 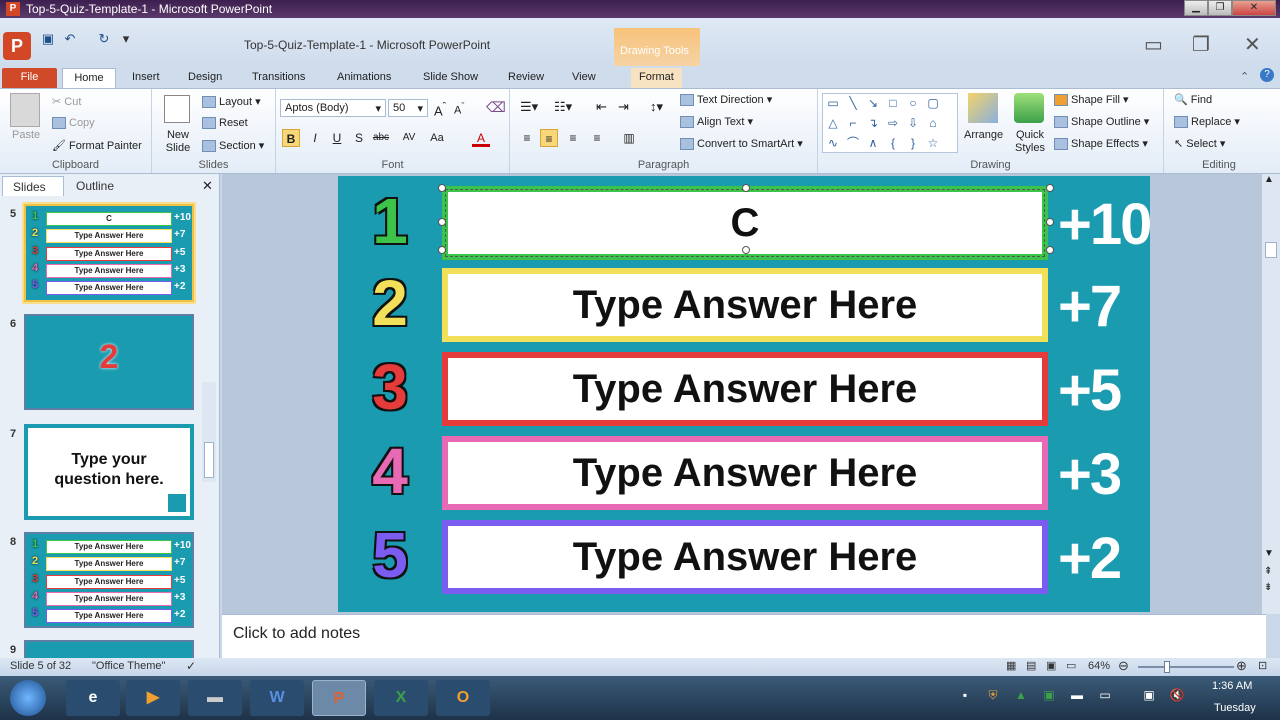 What do you see at coordinates (401, 698) in the screenshot?
I see `taskbar-excel-icon: X` at bounding box center [401, 698].